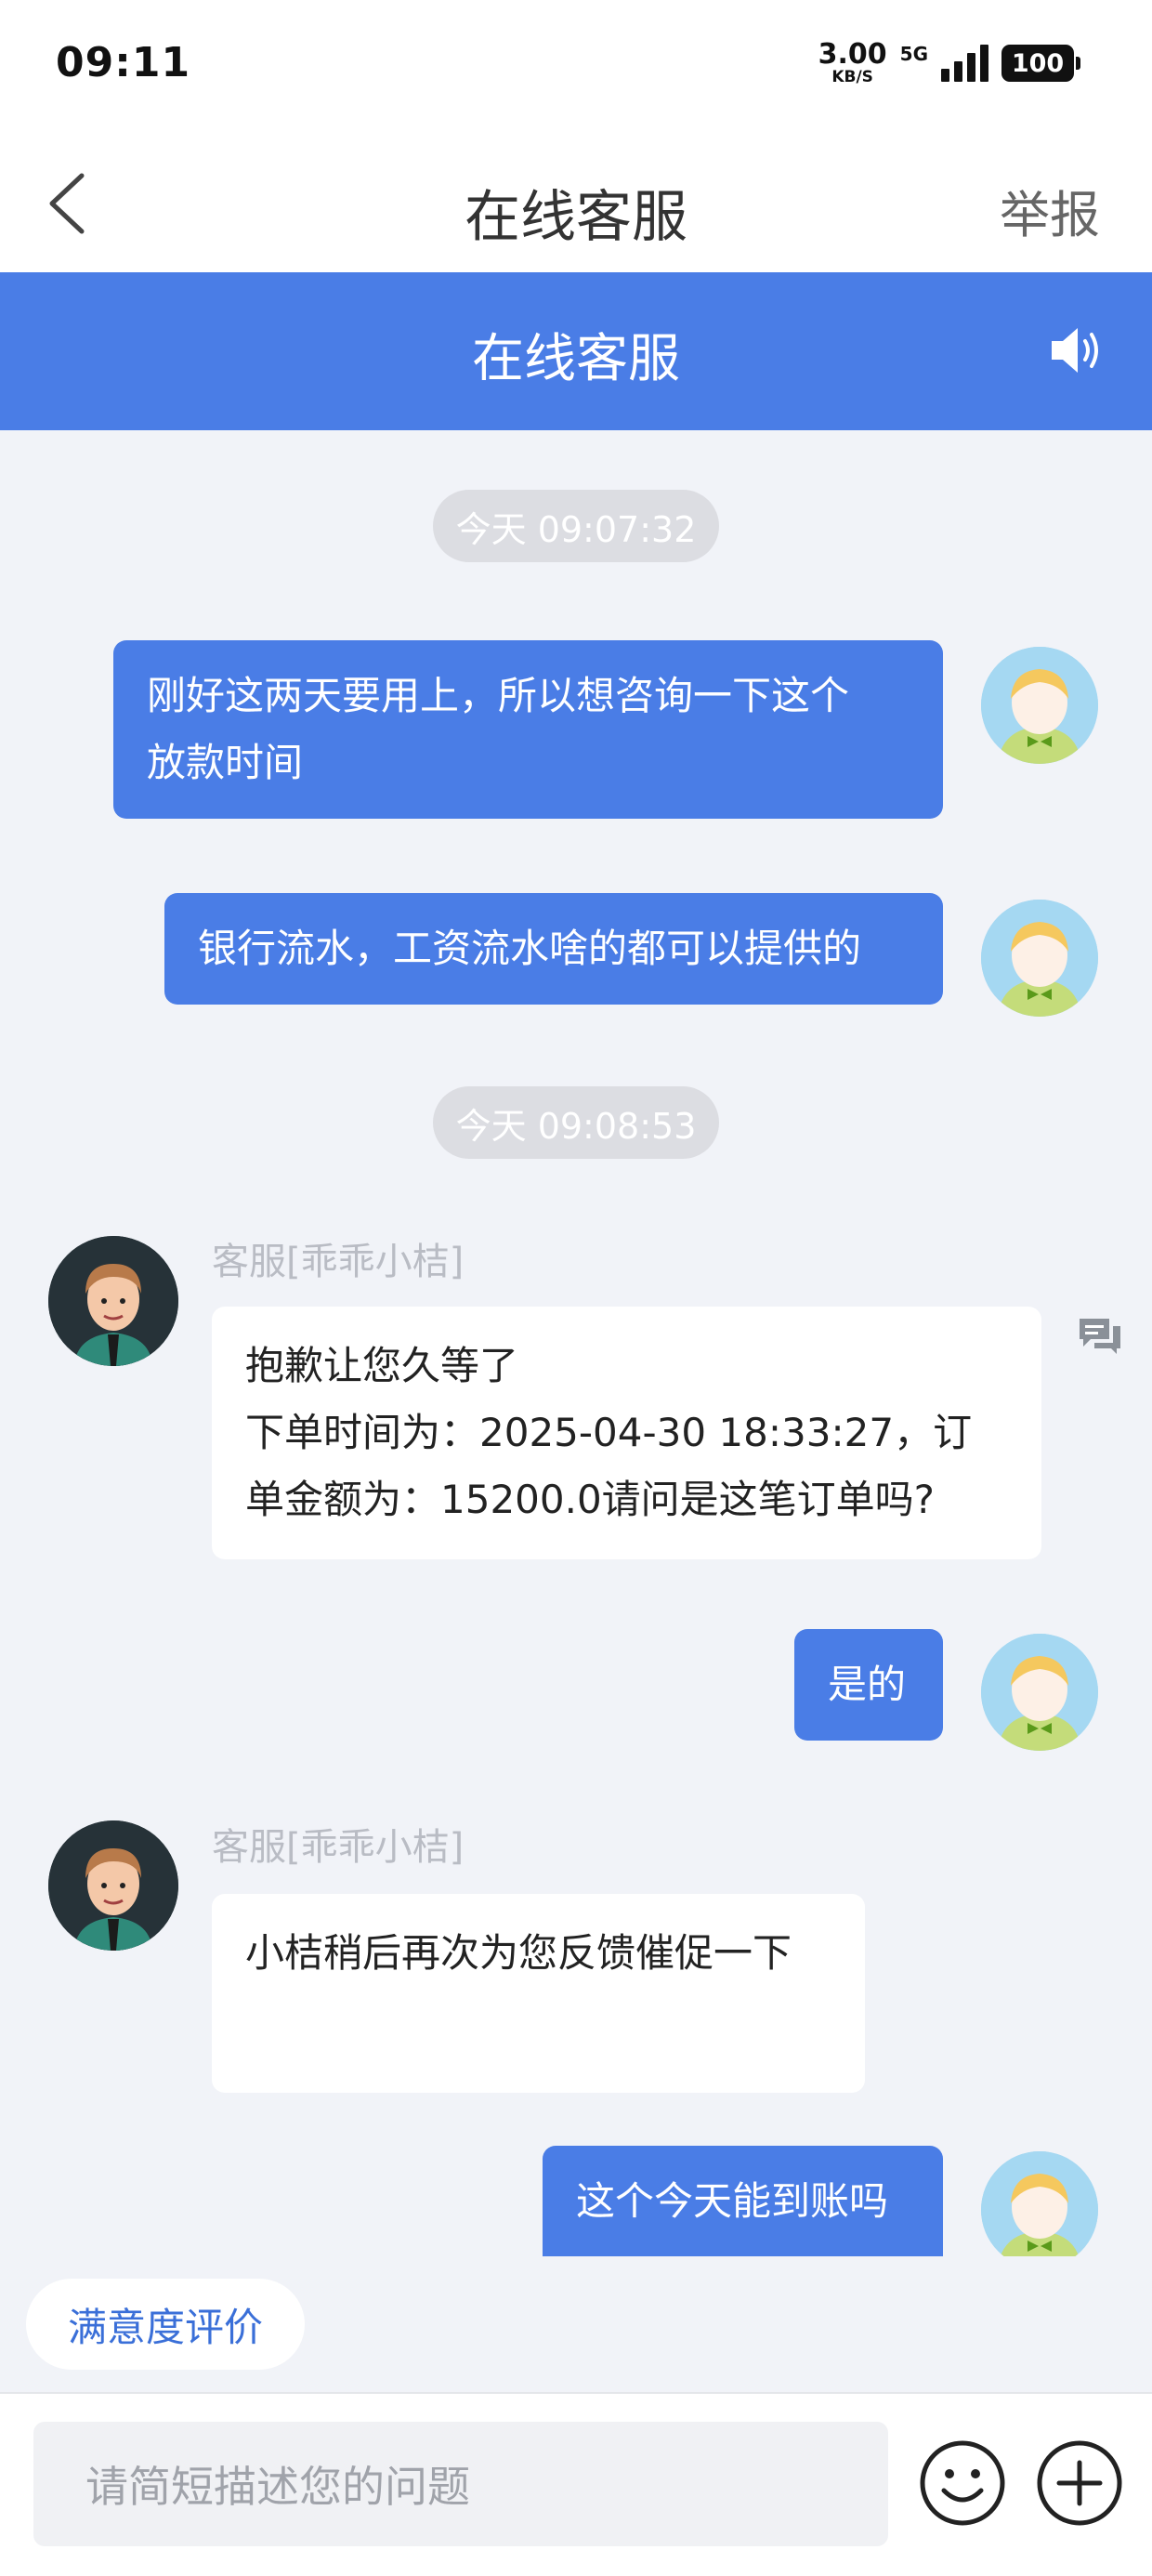  Describe the element at coordinates (852, 54) in the screenshot. I see `network-speed-value: 3.00` at that location.